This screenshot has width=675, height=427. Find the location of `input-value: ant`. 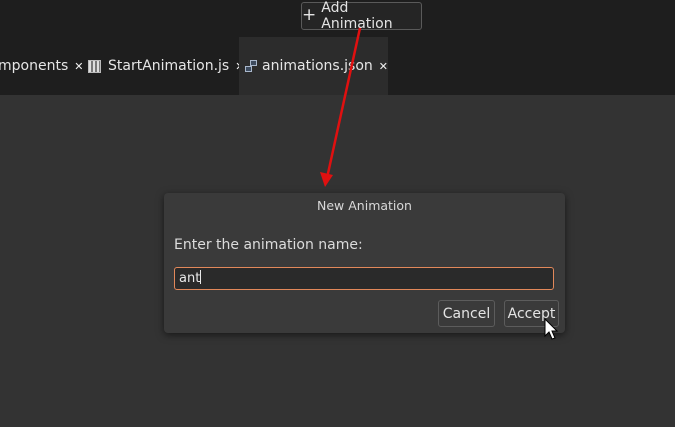

input-value: ant is located at coordinates (190, 278).